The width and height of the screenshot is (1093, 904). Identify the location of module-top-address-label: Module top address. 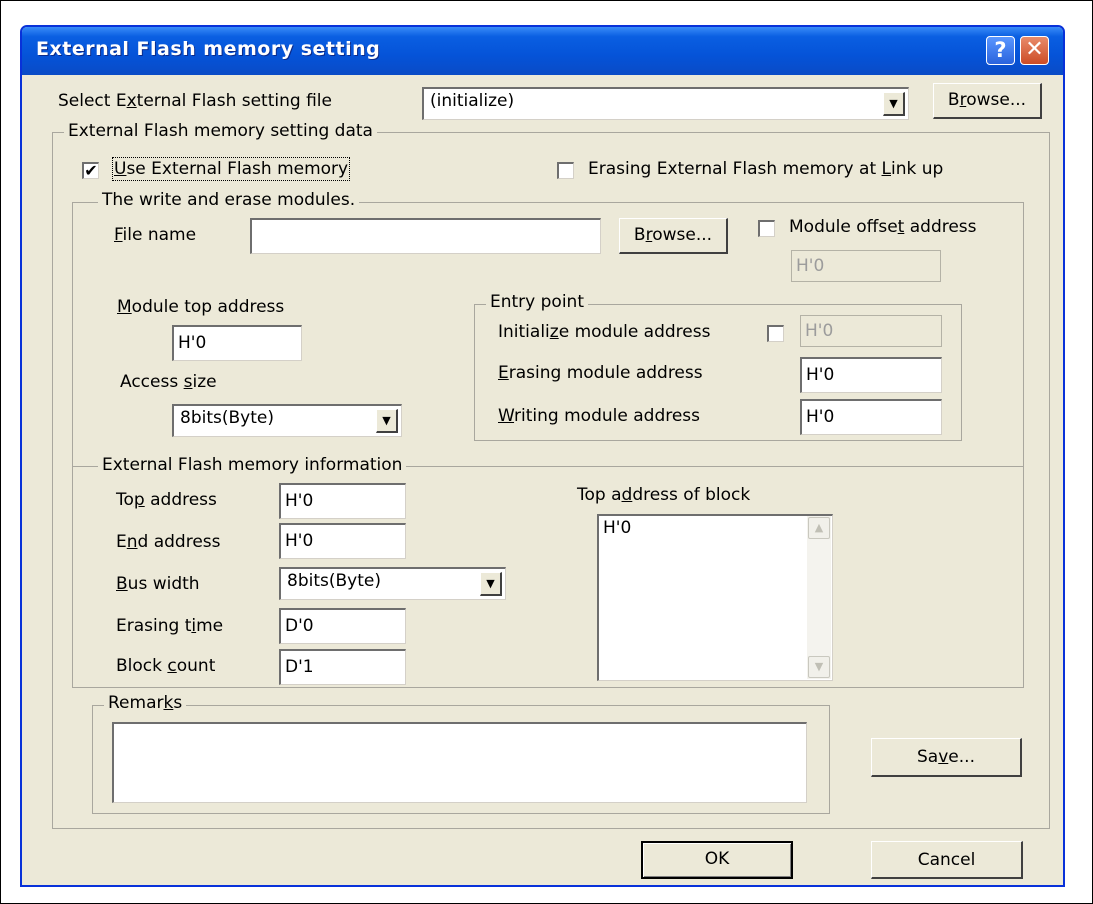
(201, 307).